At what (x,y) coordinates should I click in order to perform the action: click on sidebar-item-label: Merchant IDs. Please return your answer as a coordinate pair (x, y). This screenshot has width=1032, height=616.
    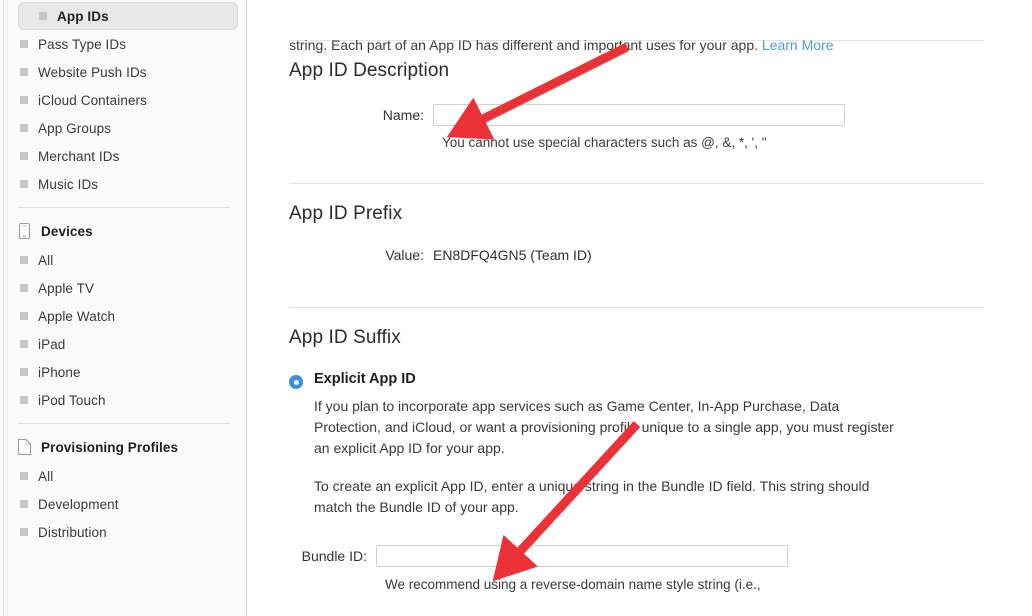
    Looking at the image, I should click on (79, 156).